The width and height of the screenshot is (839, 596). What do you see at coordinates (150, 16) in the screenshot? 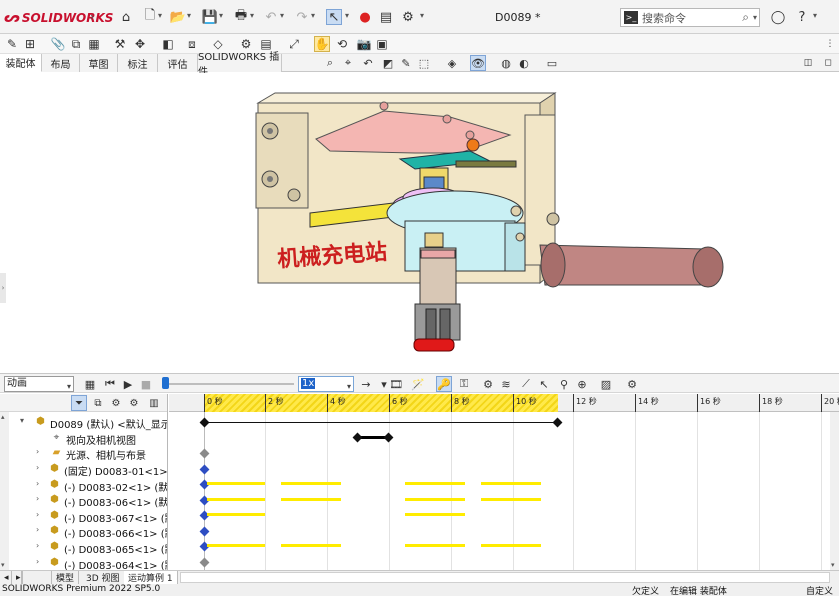
I see `new-document-icon: 🗋` at bounding box center [150, 16].